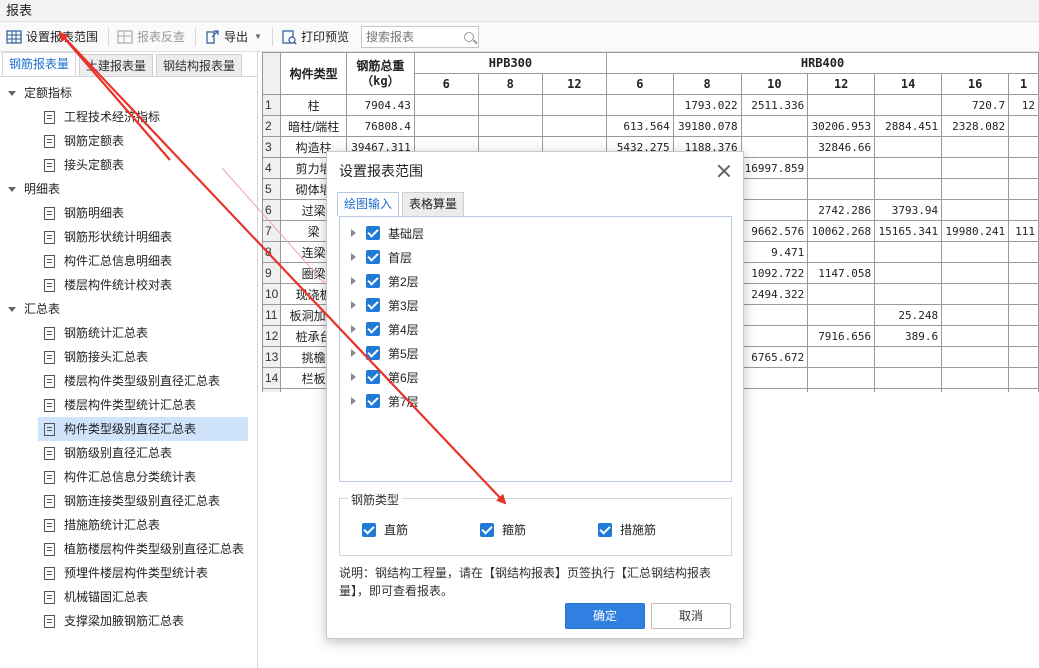 This screenshot has width=1039, height=668. I want to click on tree-item-label: 植筋楼层构件类型级别直径汇总表, so click(154, 549).